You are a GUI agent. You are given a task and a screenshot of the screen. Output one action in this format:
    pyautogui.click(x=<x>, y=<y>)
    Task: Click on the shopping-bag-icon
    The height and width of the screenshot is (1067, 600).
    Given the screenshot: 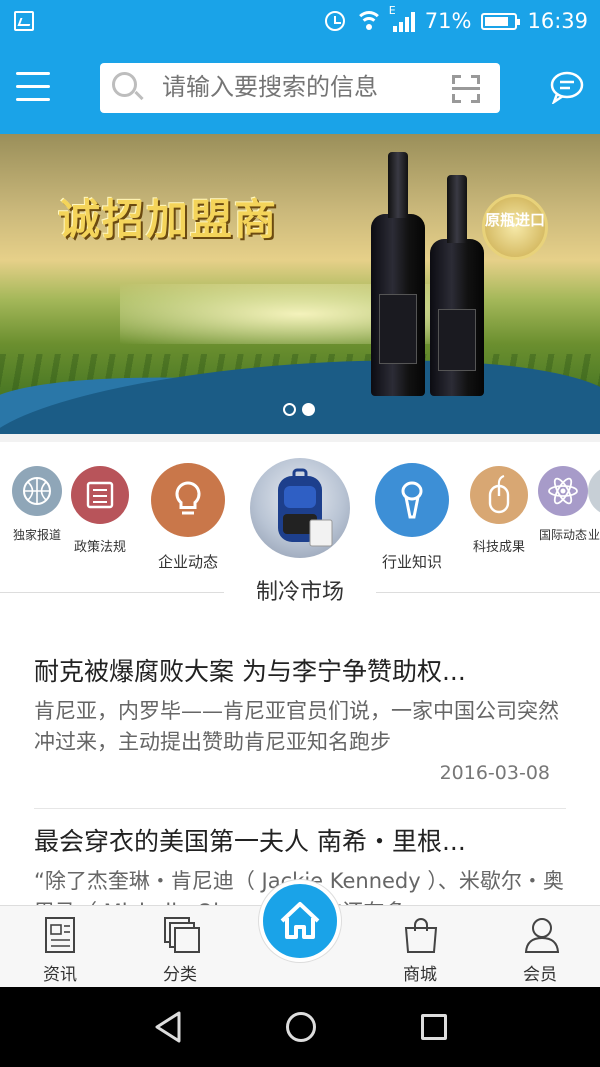 What is the action you would take?
    pyautogui.click(x=421, y=935)
    